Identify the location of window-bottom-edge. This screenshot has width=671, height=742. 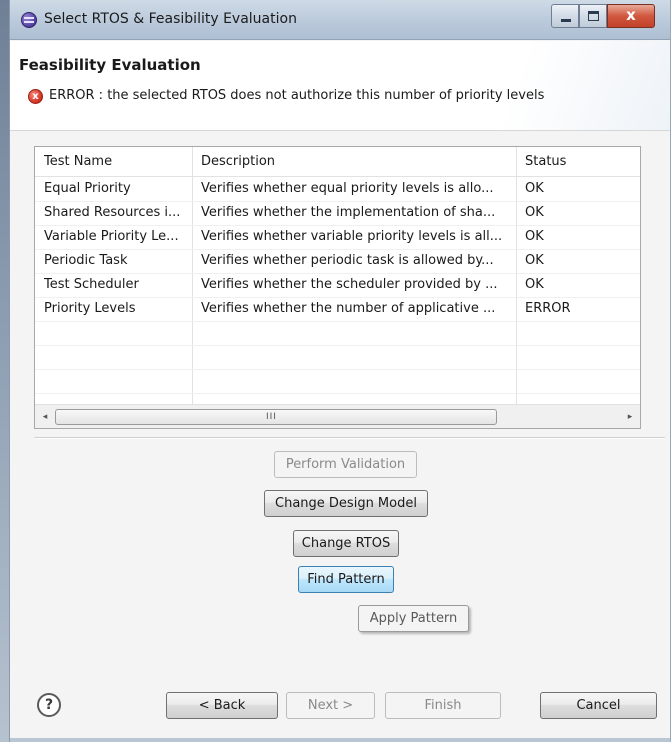
(340, 740).